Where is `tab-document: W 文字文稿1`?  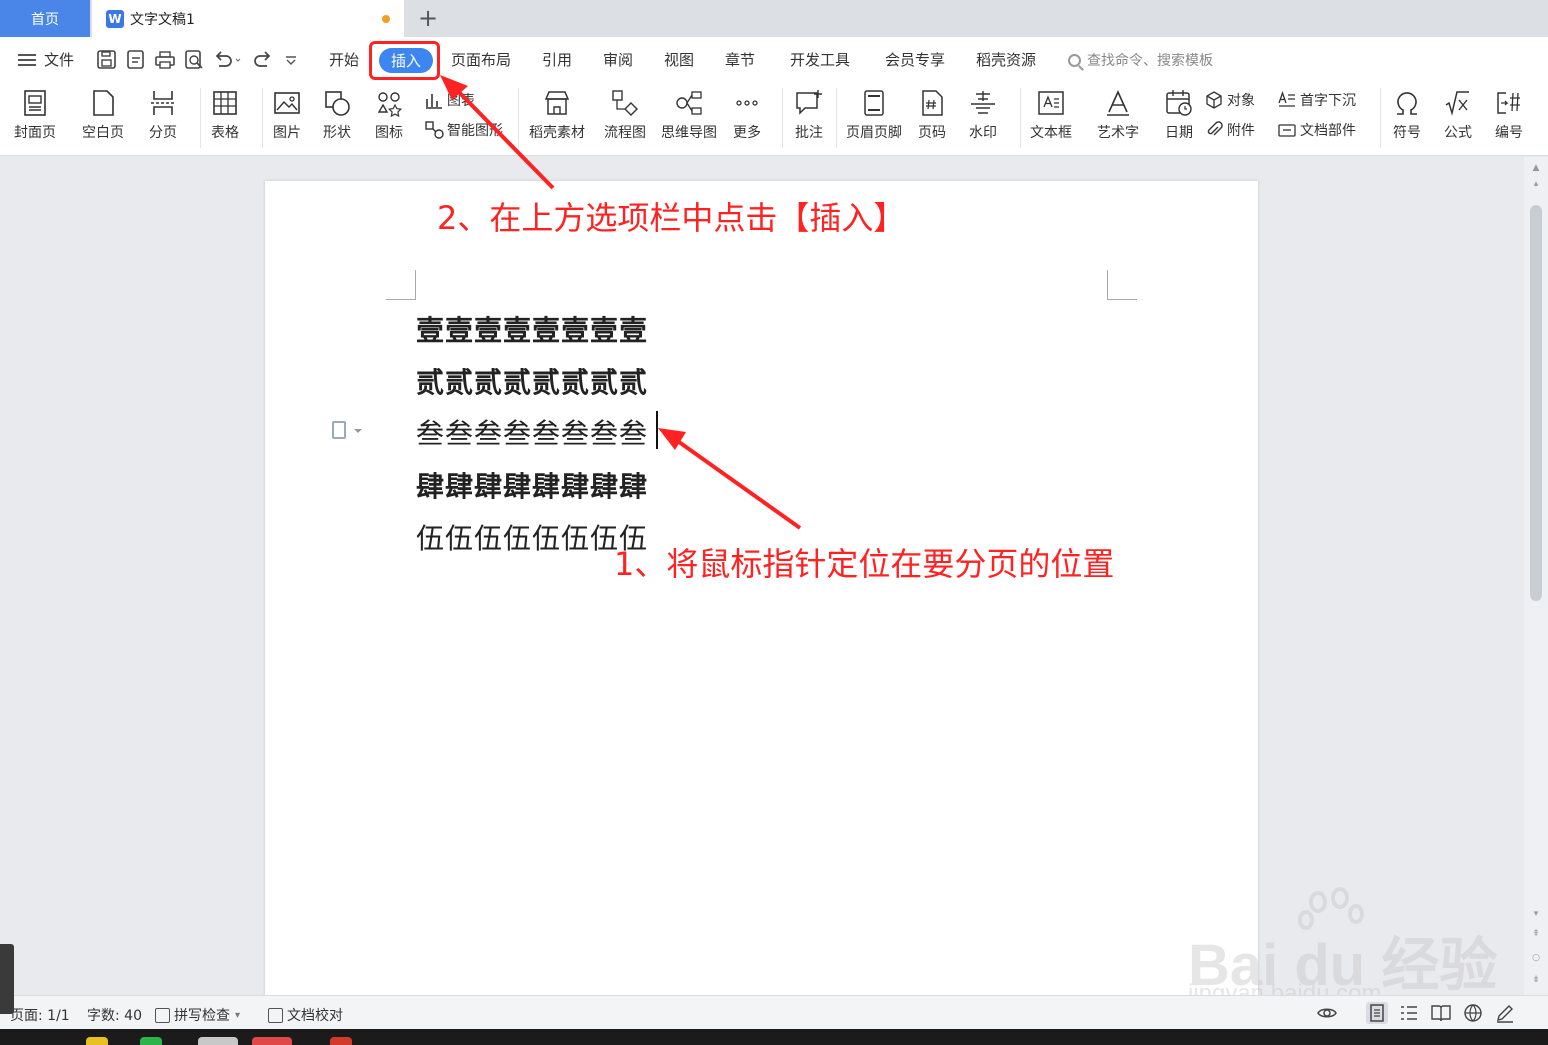 tab-document: W 文字文稿1 is located at coordinates (248, 18).